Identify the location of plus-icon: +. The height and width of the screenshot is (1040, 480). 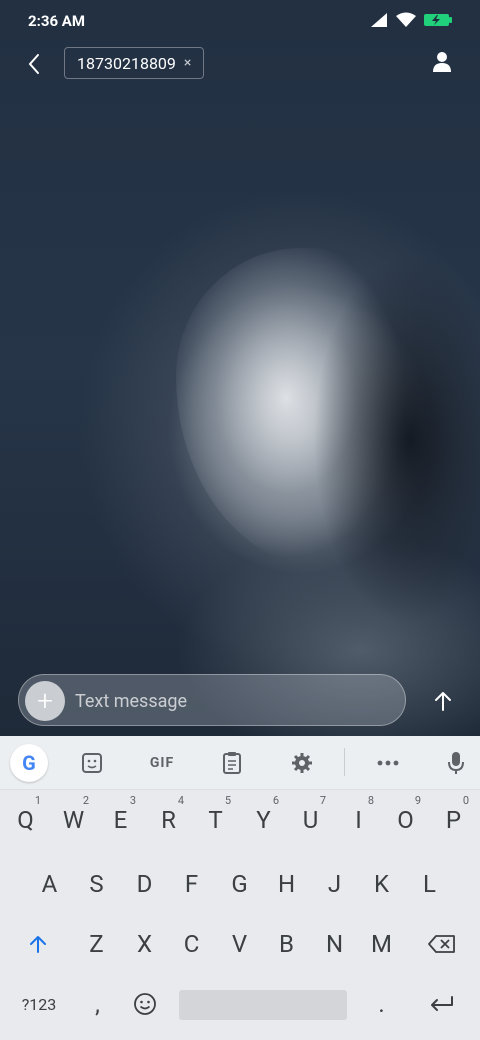
(45, 700).